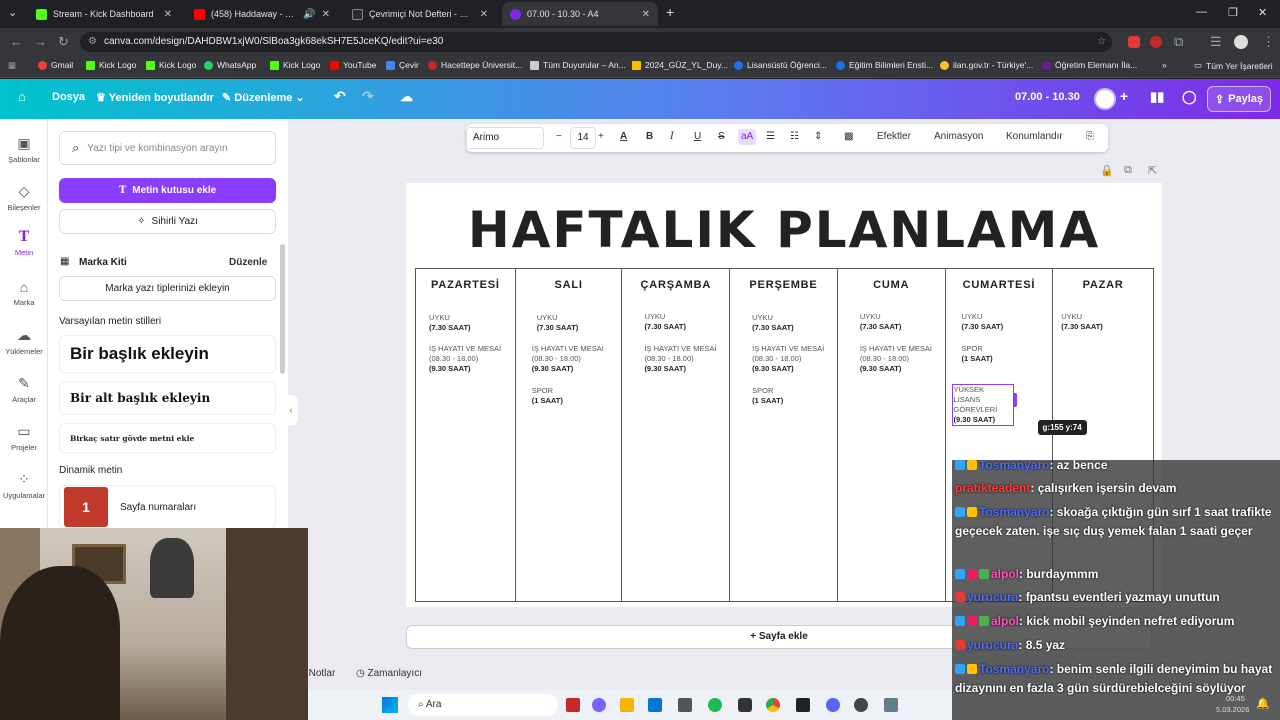  Describe the element at coordinates (770, 136) in the screenshot. I see `align-icon: ☰` at that location.